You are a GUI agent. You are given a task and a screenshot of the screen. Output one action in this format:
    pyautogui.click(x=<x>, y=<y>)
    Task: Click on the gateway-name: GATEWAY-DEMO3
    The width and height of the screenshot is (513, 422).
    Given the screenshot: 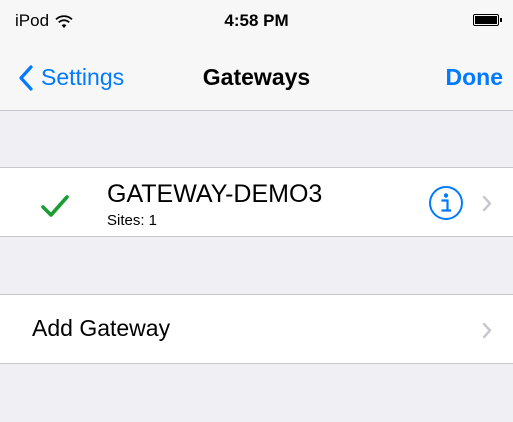 What is the action you would take?
    pyautogui.click(x=215, y=194)
    